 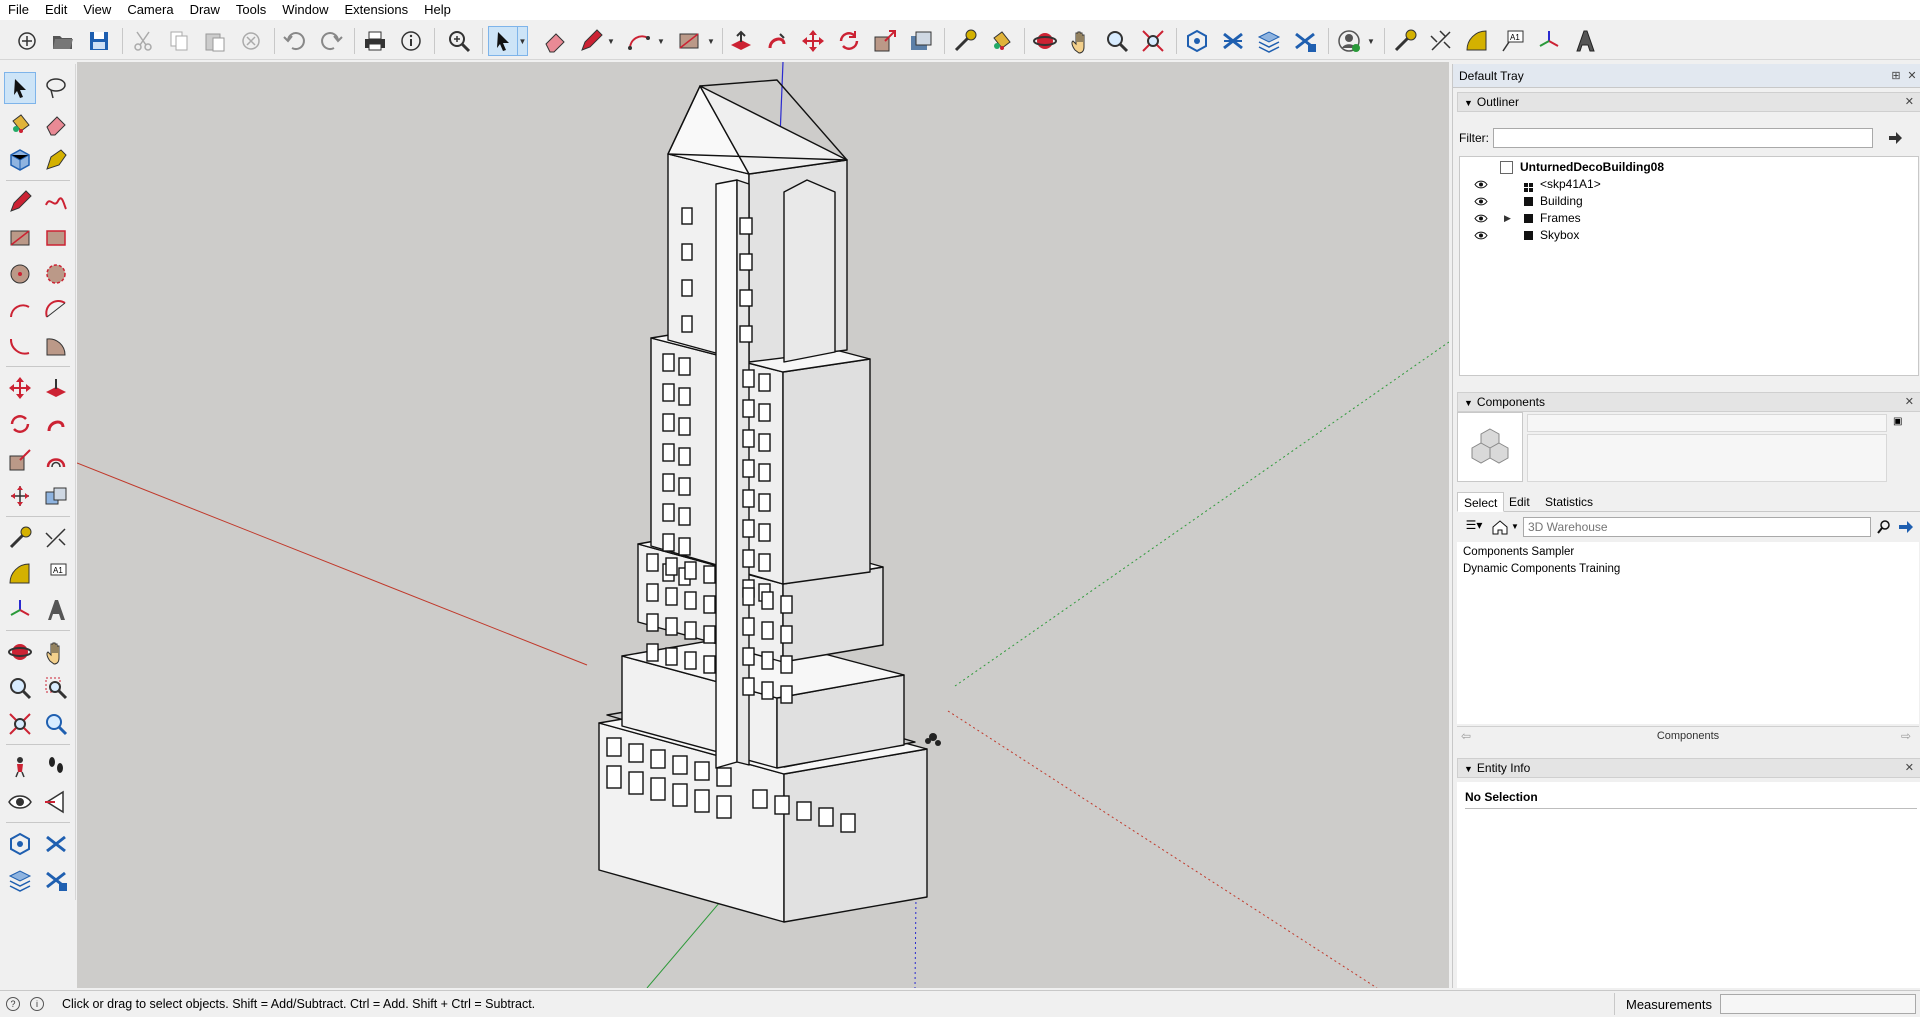 I want to click on arc-icon, so click(x=639, y=41).